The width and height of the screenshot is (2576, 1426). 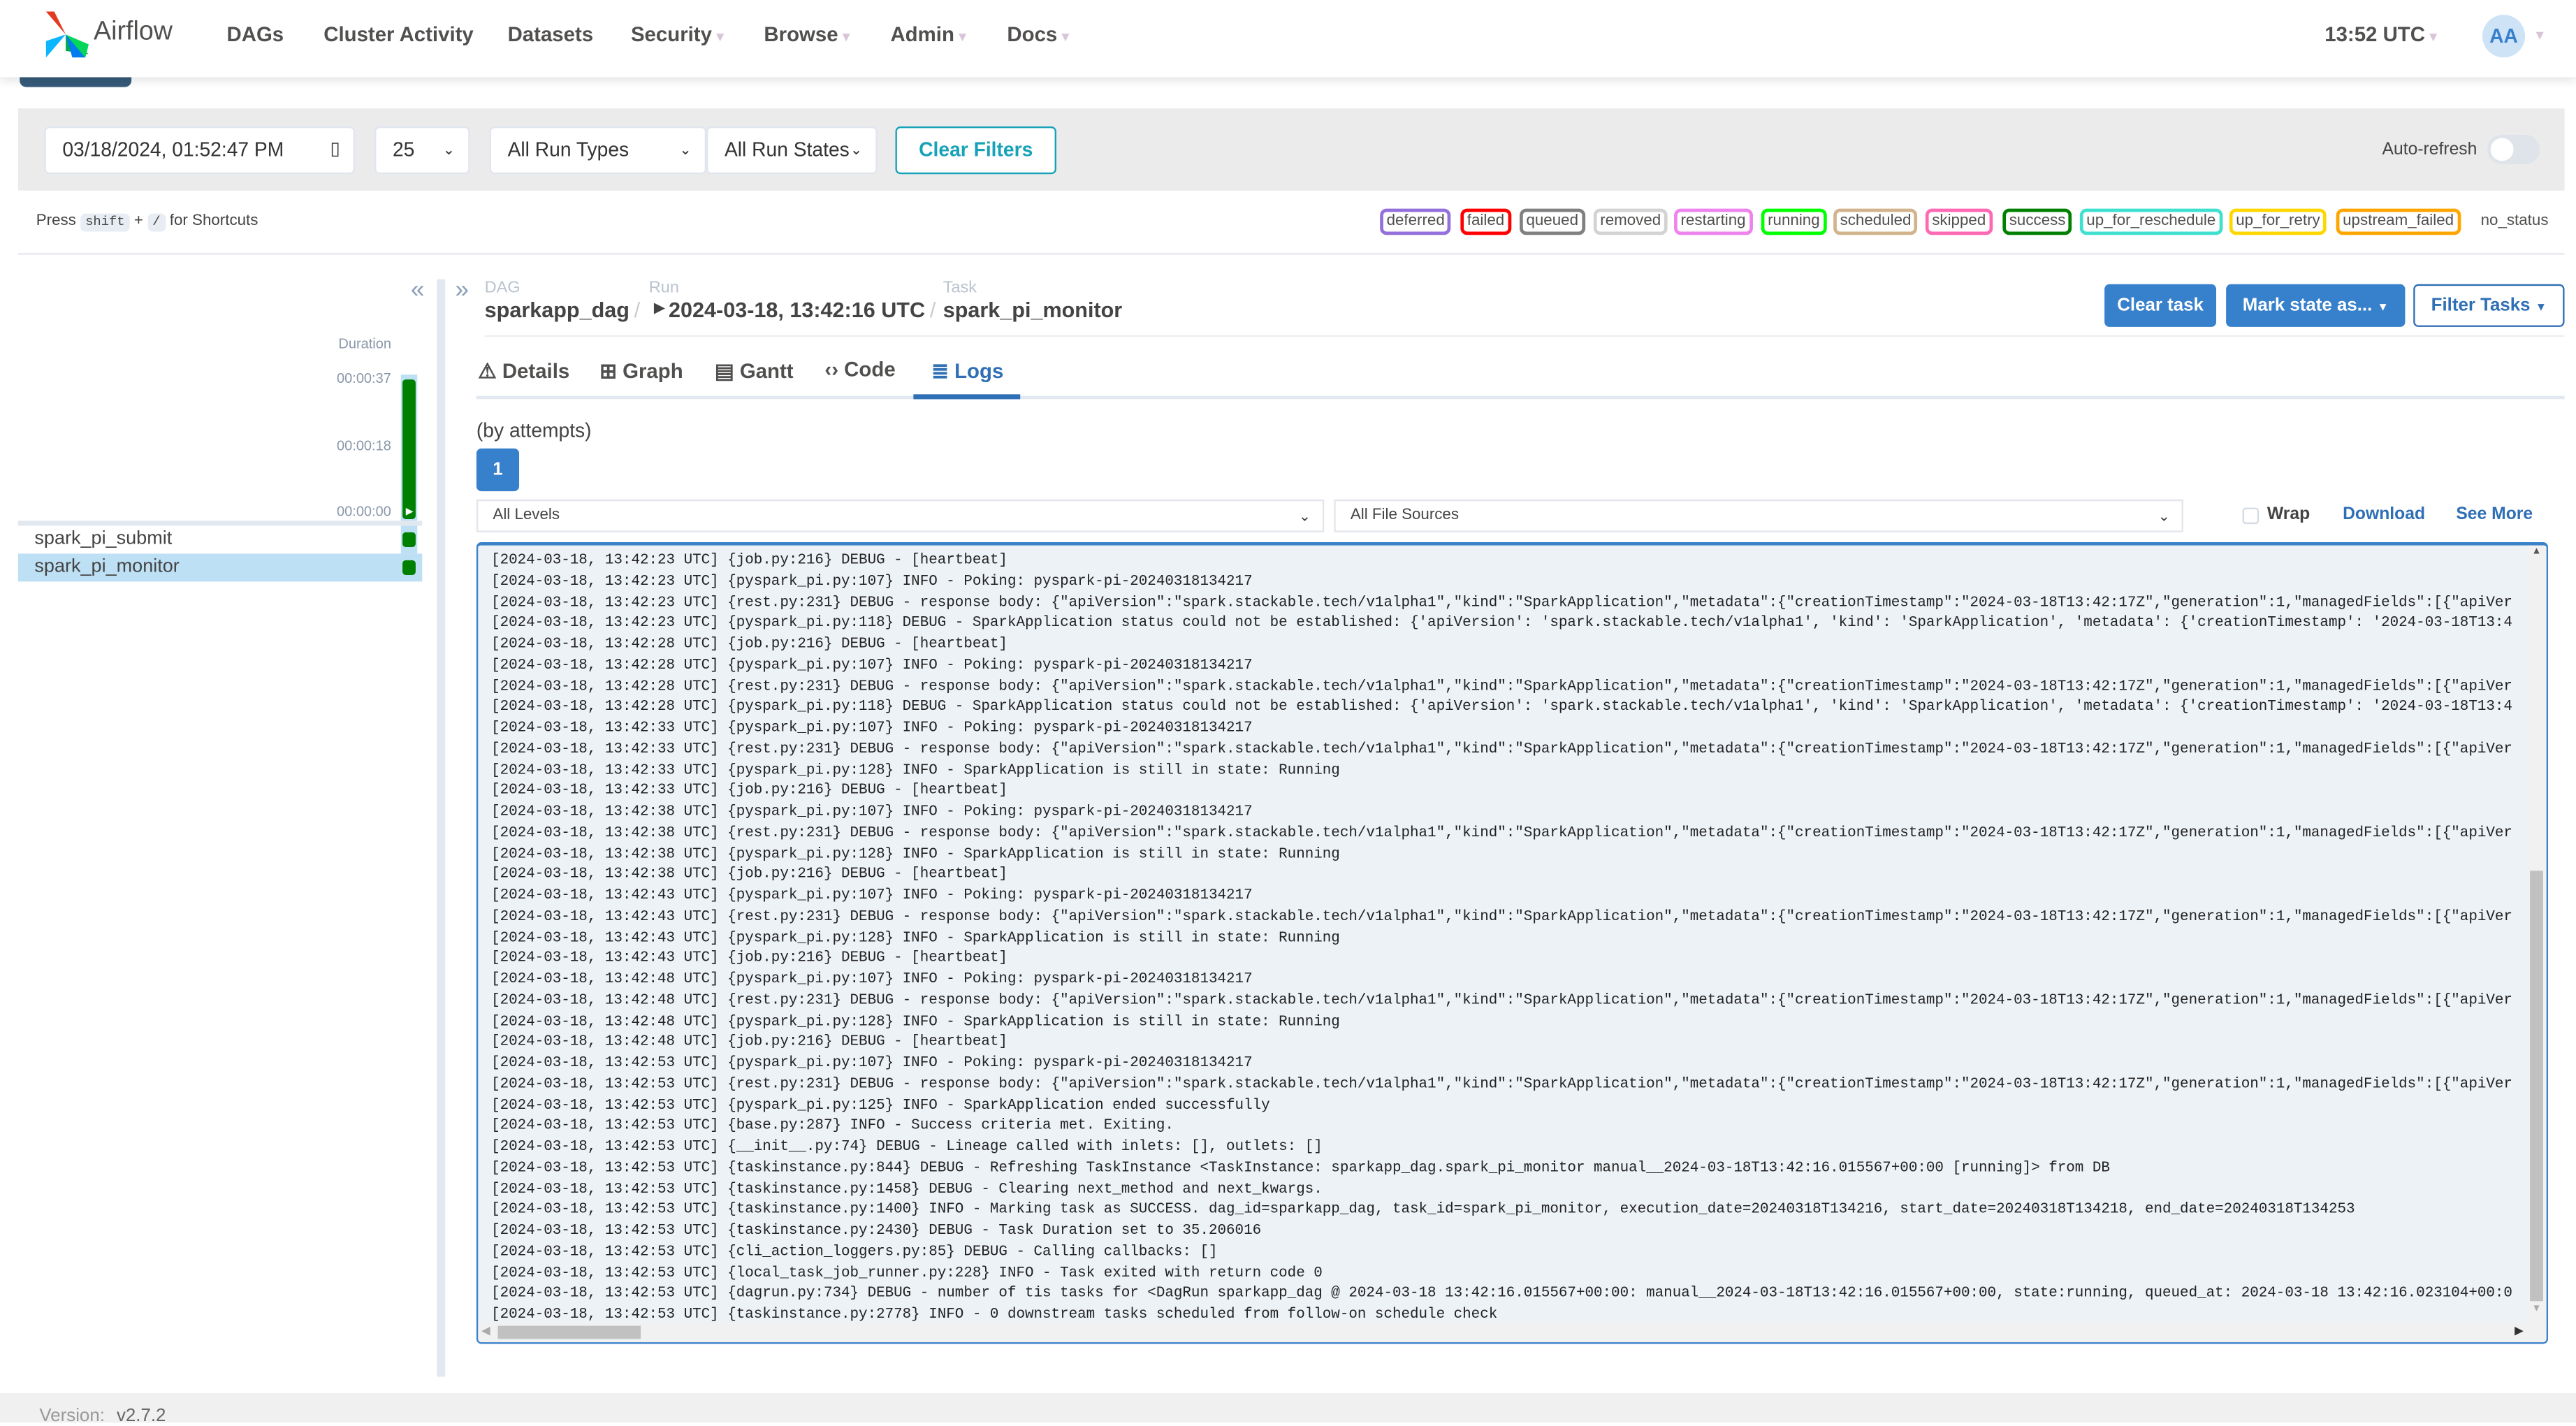 What do you see at coordinates (335, 150) in the screenshot?
I see `calendar-icon: ▯` at bounding box center [335, 150].